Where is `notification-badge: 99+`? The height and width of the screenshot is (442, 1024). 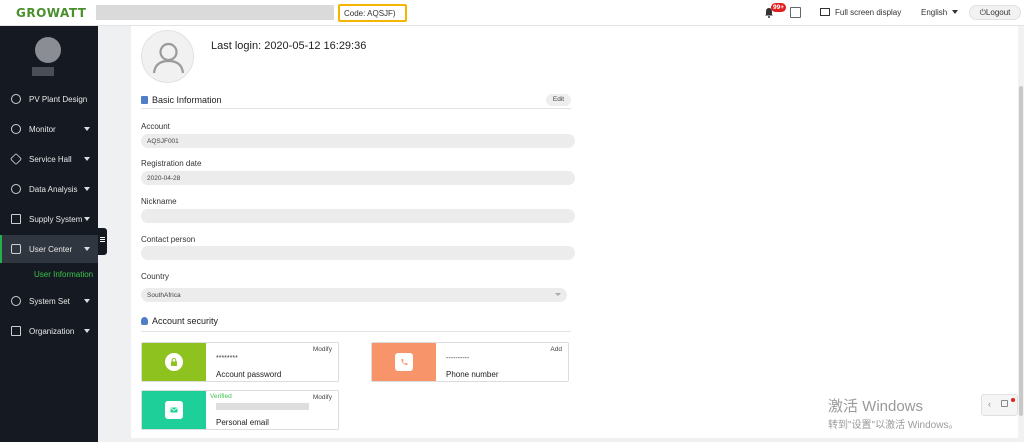
notification-badge: 99+ is located at coordinates (779, 7).